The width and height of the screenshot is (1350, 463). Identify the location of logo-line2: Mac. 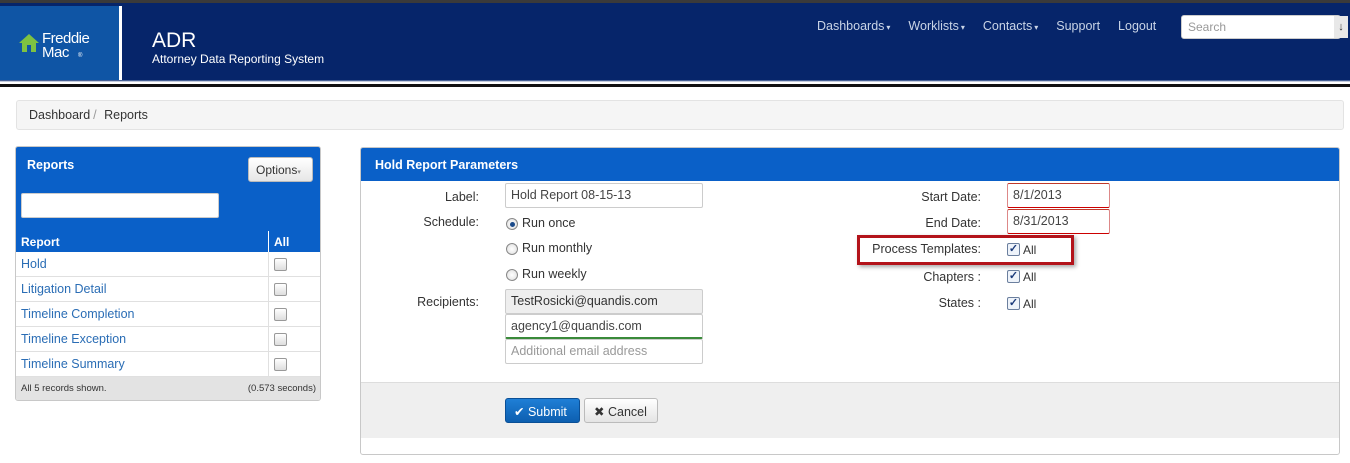
(55, 52).